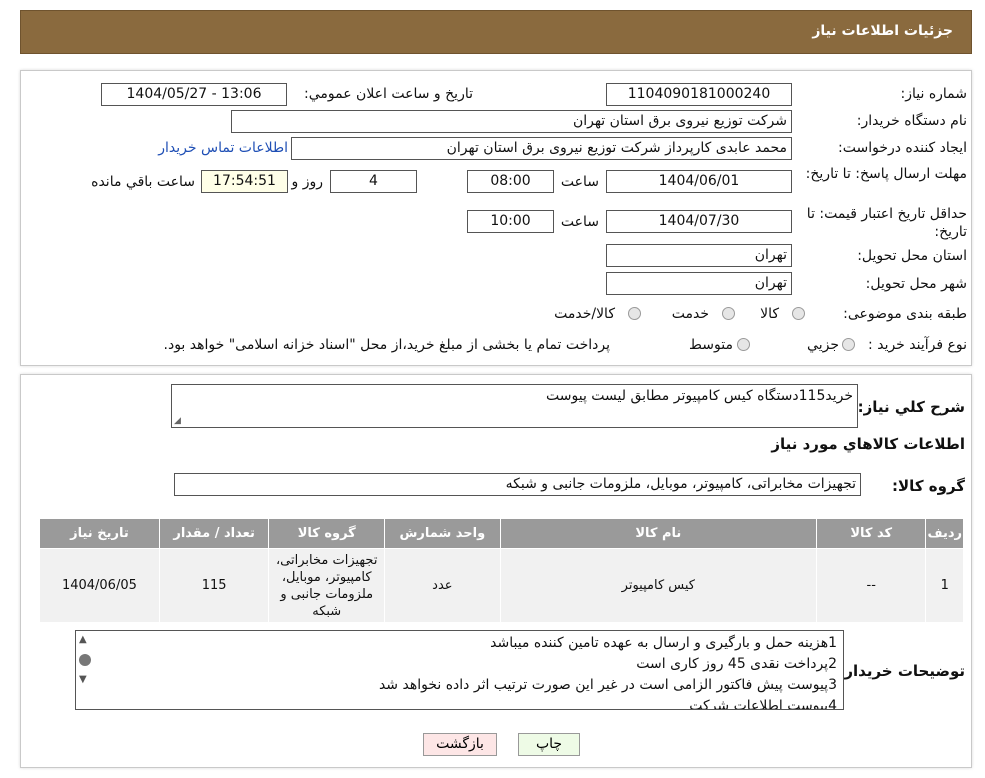 This screenshot has height=778, width=985. I want to click on reply-deadline-time: 08:00, so click(510, 181).